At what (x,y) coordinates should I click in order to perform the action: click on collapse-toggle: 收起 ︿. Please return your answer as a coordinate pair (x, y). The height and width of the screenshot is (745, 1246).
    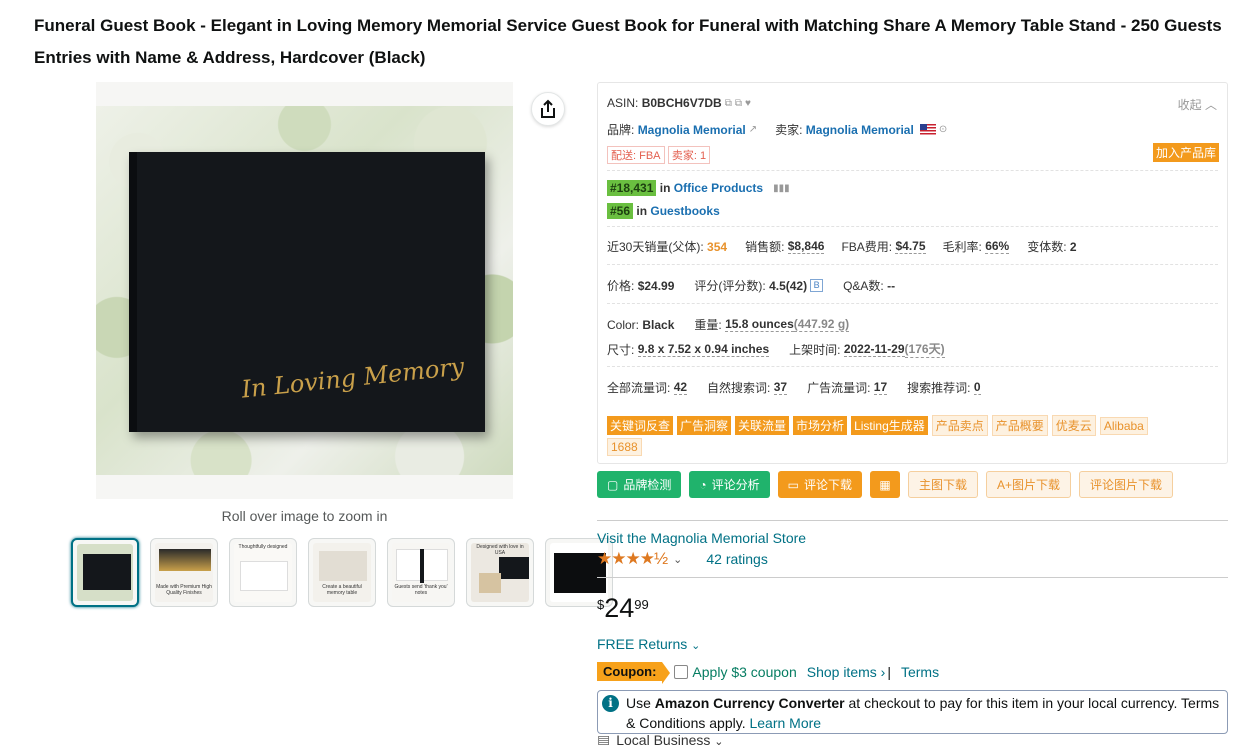
    Looking at the image, I should click on (1197, 104).